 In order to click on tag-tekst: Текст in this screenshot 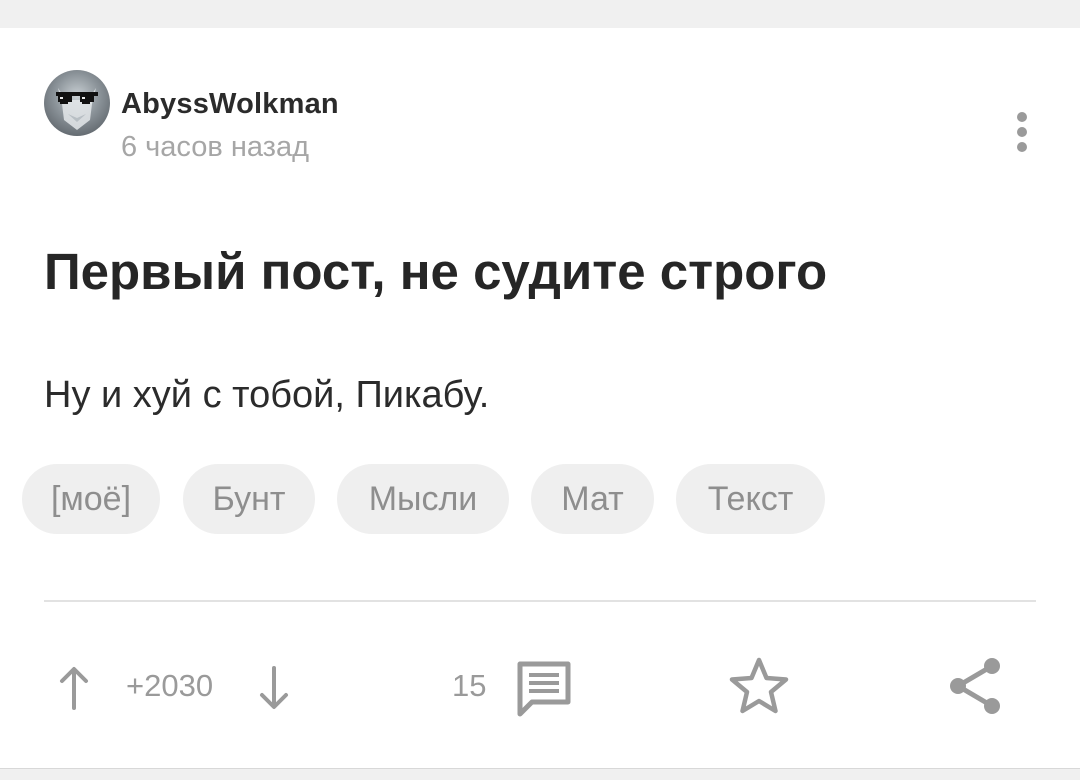, I will do `click(750, 499)`.